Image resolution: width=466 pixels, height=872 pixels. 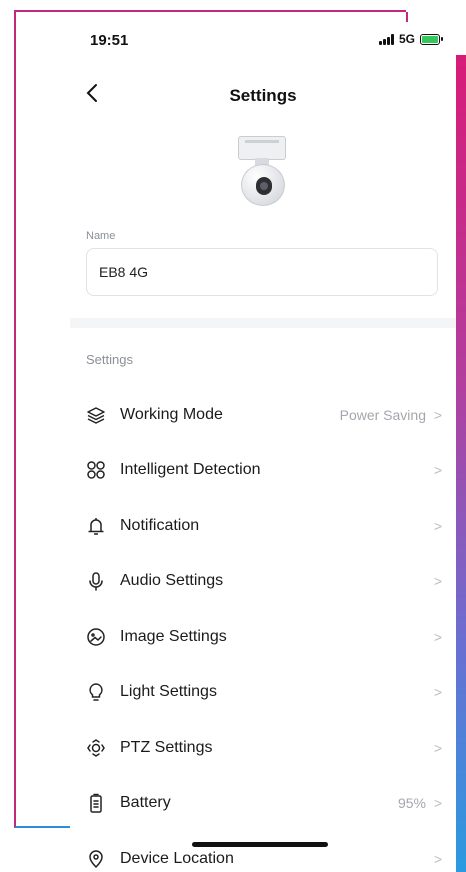 What do you see at coordinates (431, 39) in the screenshot?
I see `battery-status-icon` at bounding box center [431, 39].